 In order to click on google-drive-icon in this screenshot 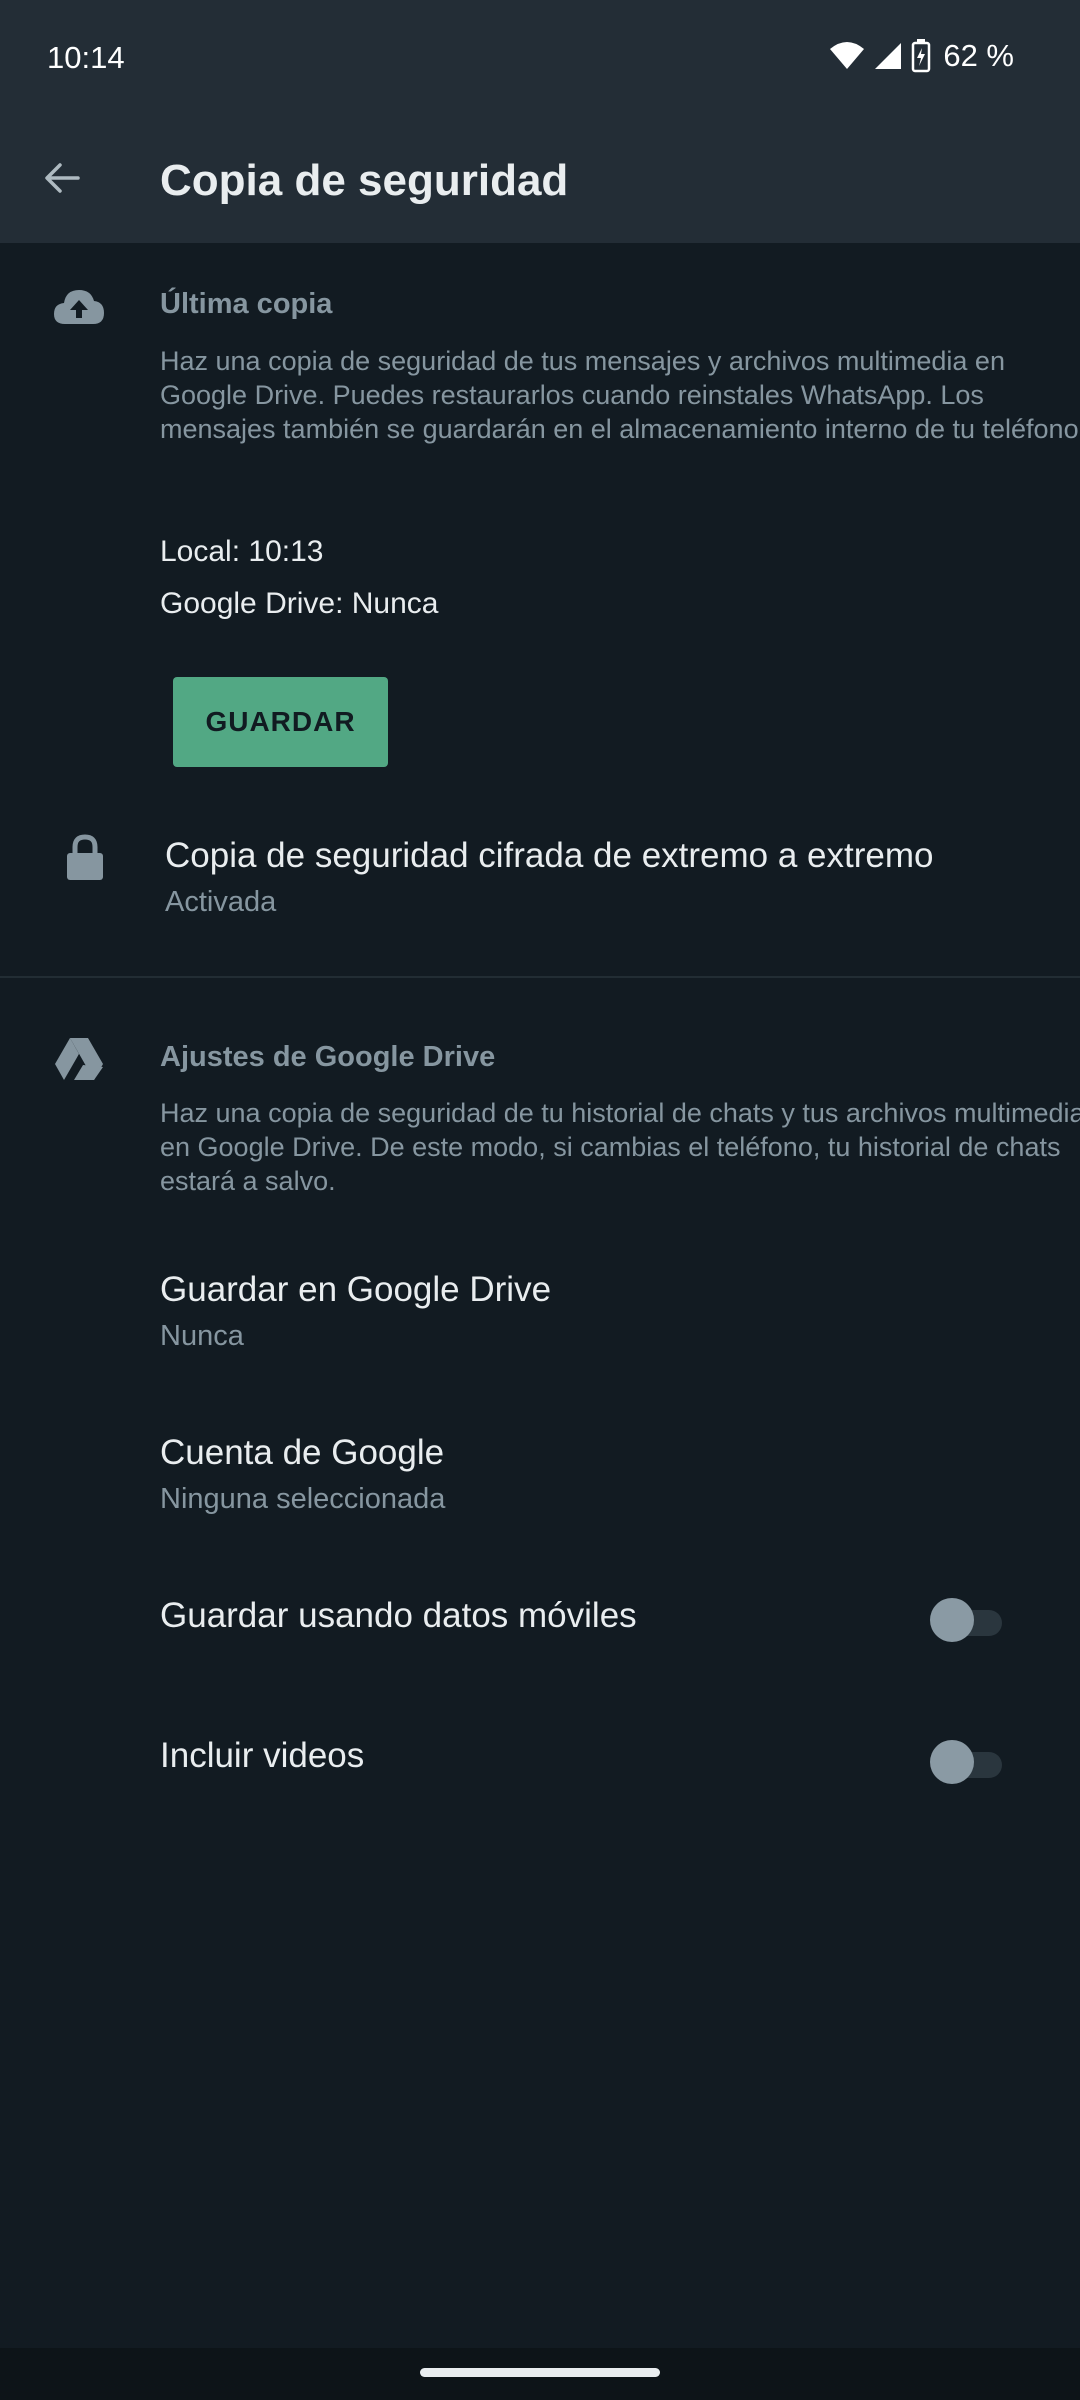, I will do `click(79, 1059)`.